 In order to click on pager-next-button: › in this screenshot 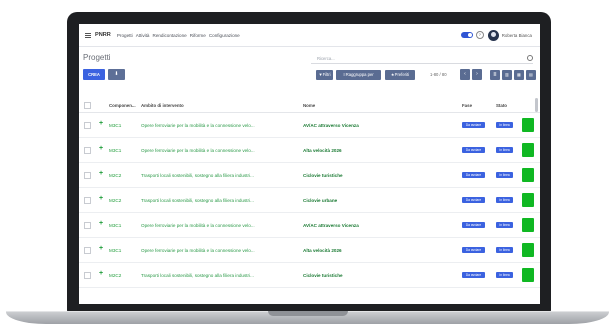, I will do `click(477, 74)`.